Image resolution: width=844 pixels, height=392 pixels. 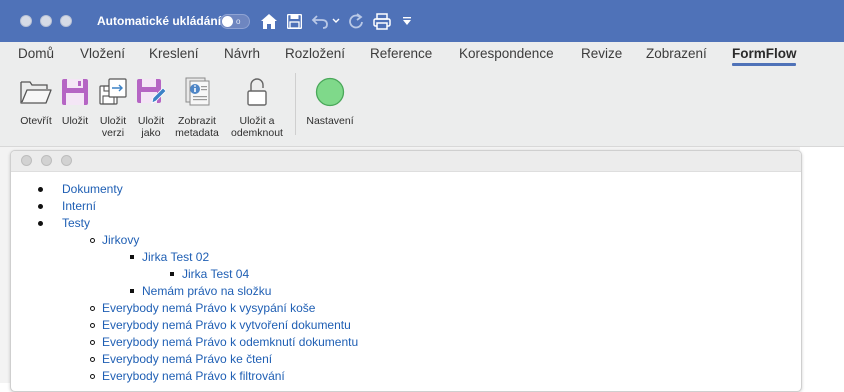 I want to click on save-version-button-label: Uložit verzi, so click(x=113, y=127).